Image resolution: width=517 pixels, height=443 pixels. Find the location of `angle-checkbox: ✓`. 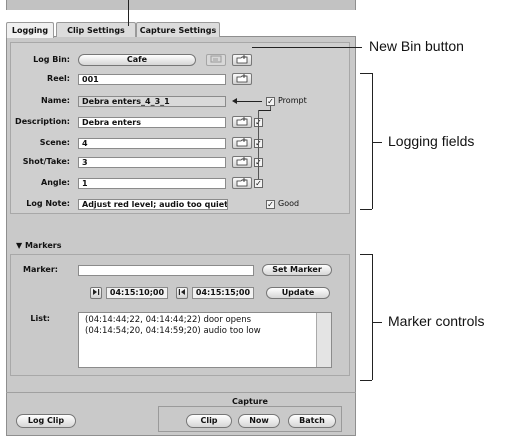

angle-checkbox: ✓ is located at coordinates (258, 183).